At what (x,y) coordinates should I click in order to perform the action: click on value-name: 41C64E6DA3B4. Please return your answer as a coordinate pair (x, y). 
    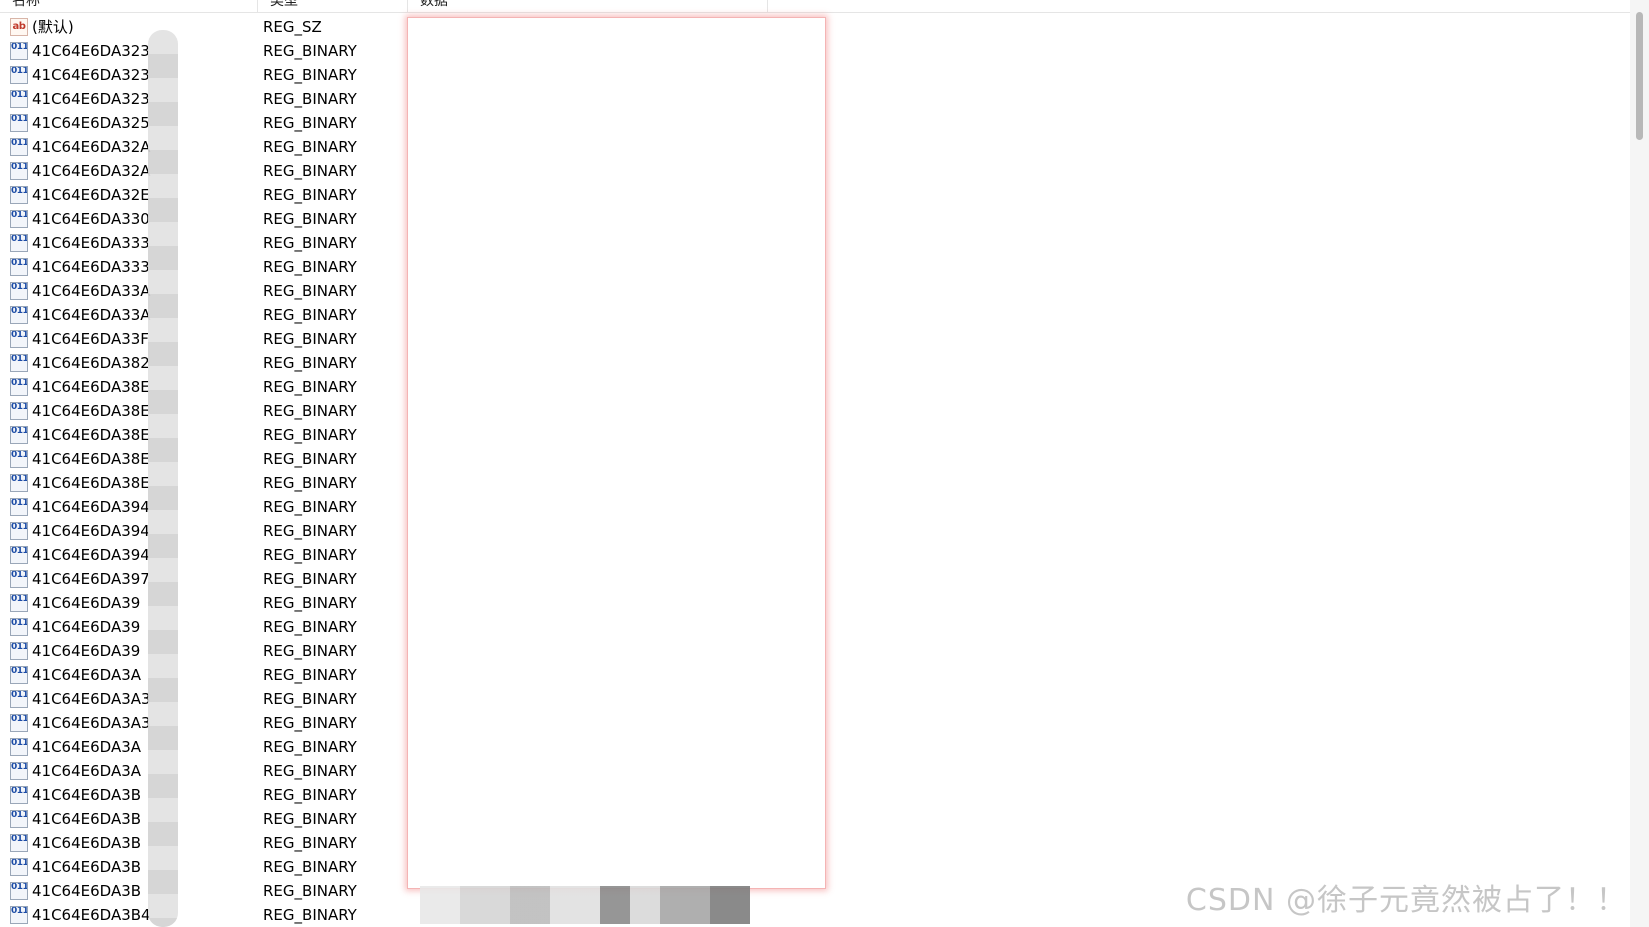
    Looking at the image, I should click on (91, 915).